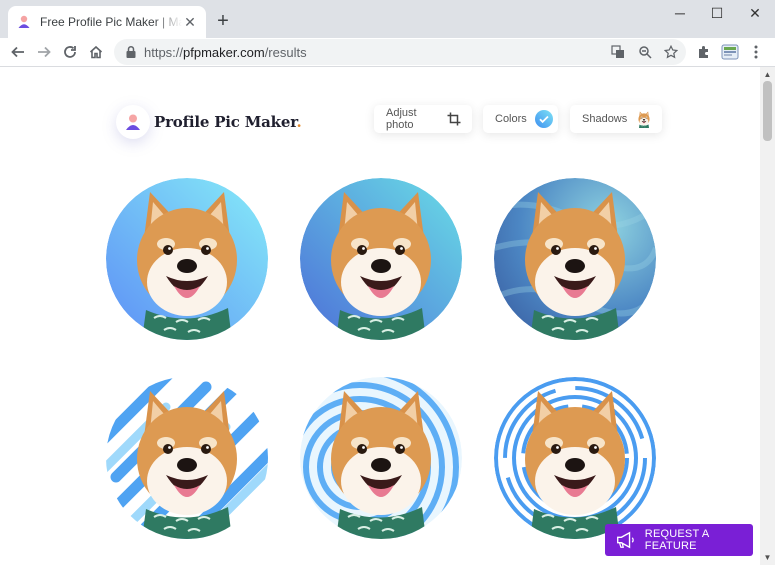 Image resolution: width=775 pixels, height=565 pixels. I want to click on lock-icon, so click(131, 51).